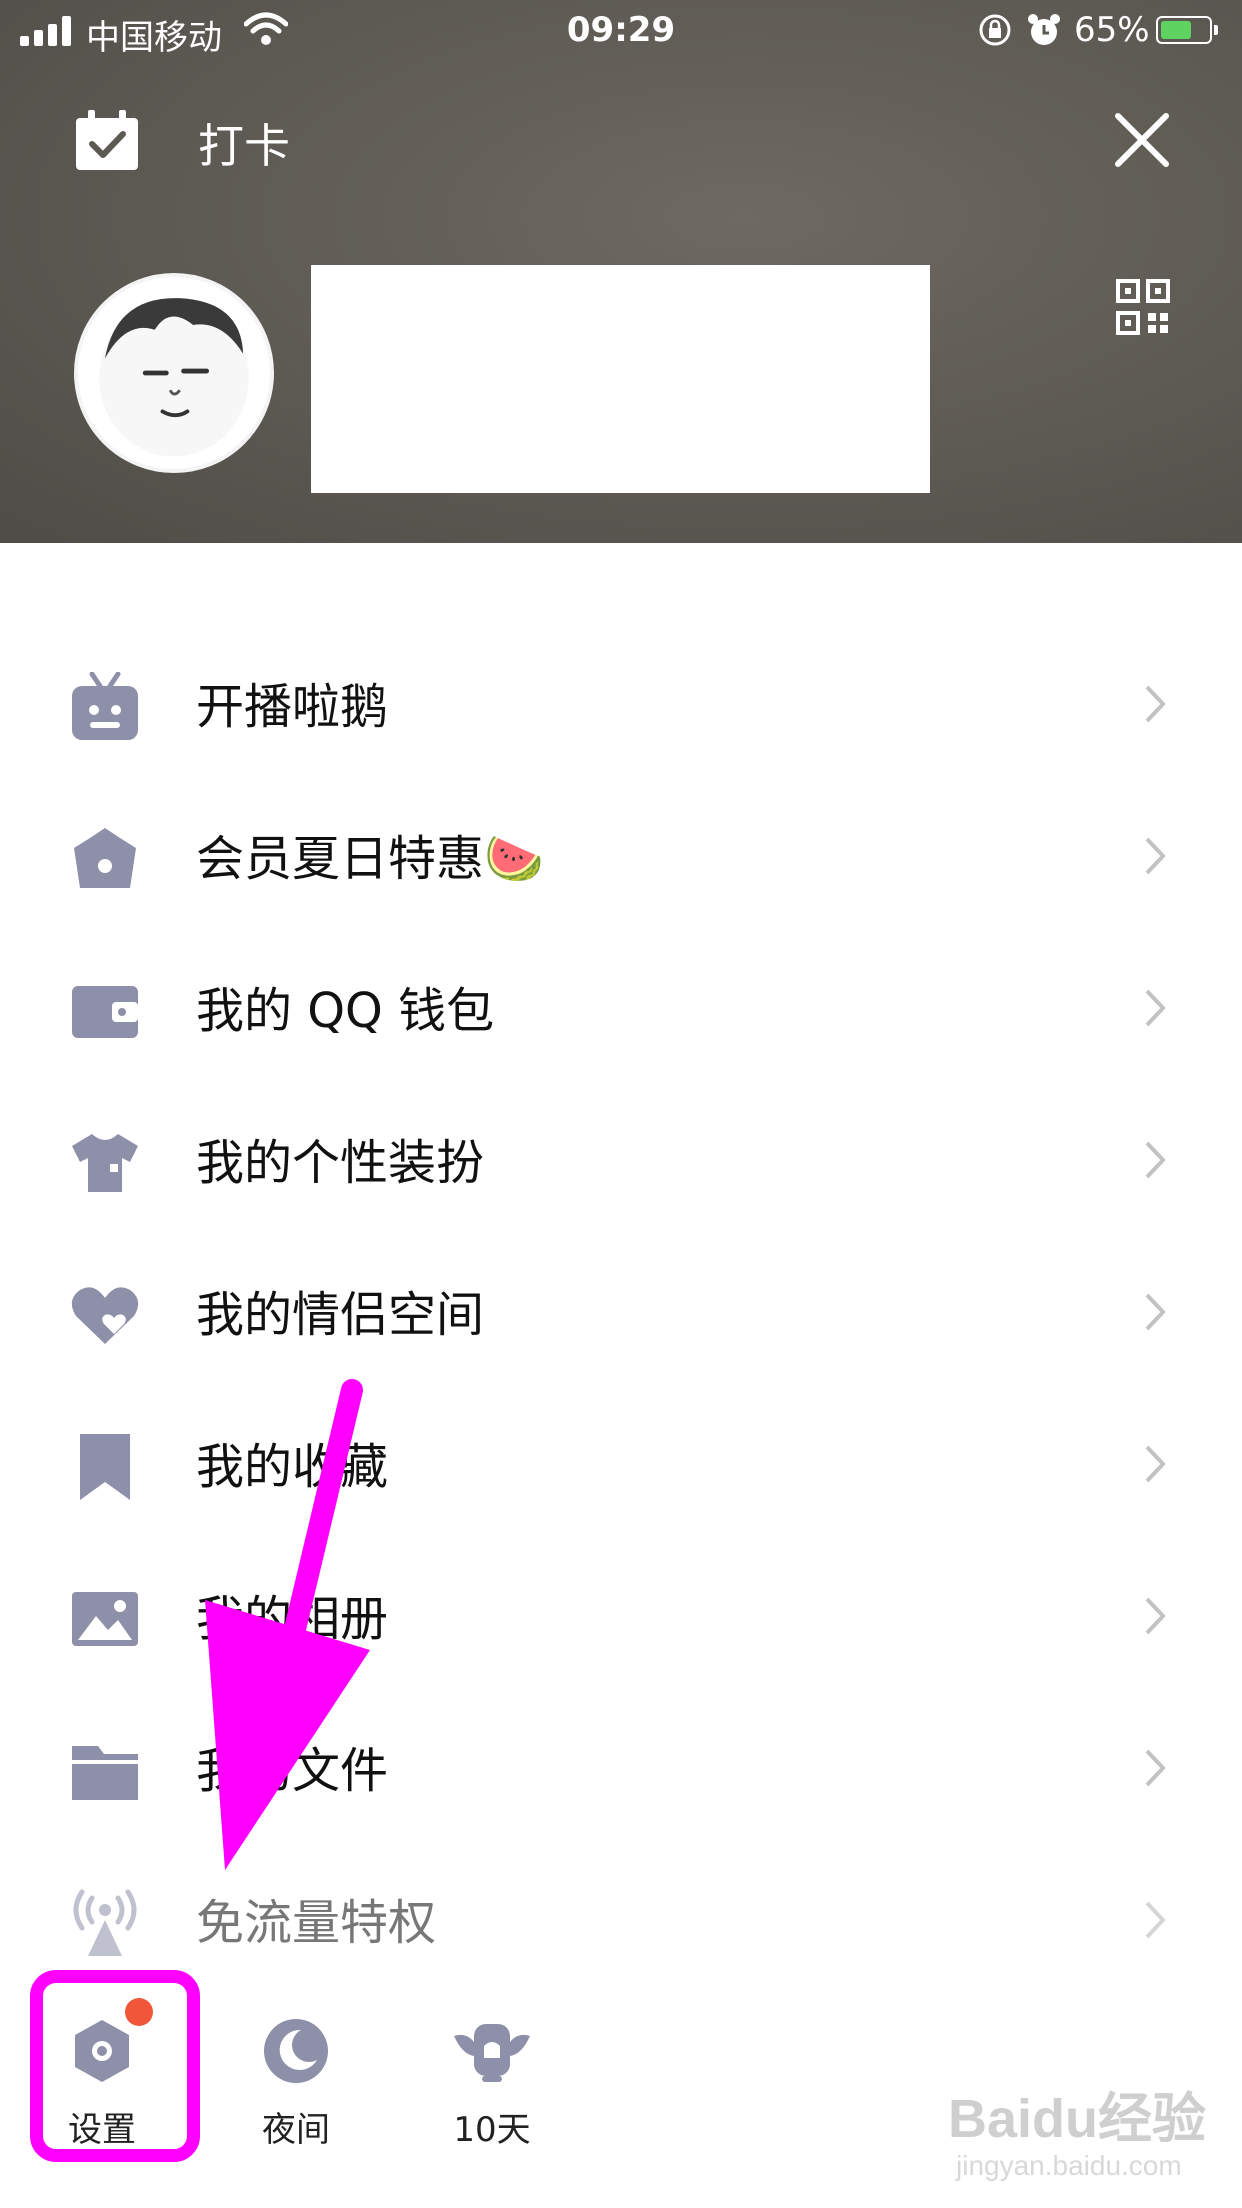 This screenshot has height=2208, width=1242. Describe the element at coordinates (492, 2130) in the screenshot. I see `days-label: 10天` at that location.